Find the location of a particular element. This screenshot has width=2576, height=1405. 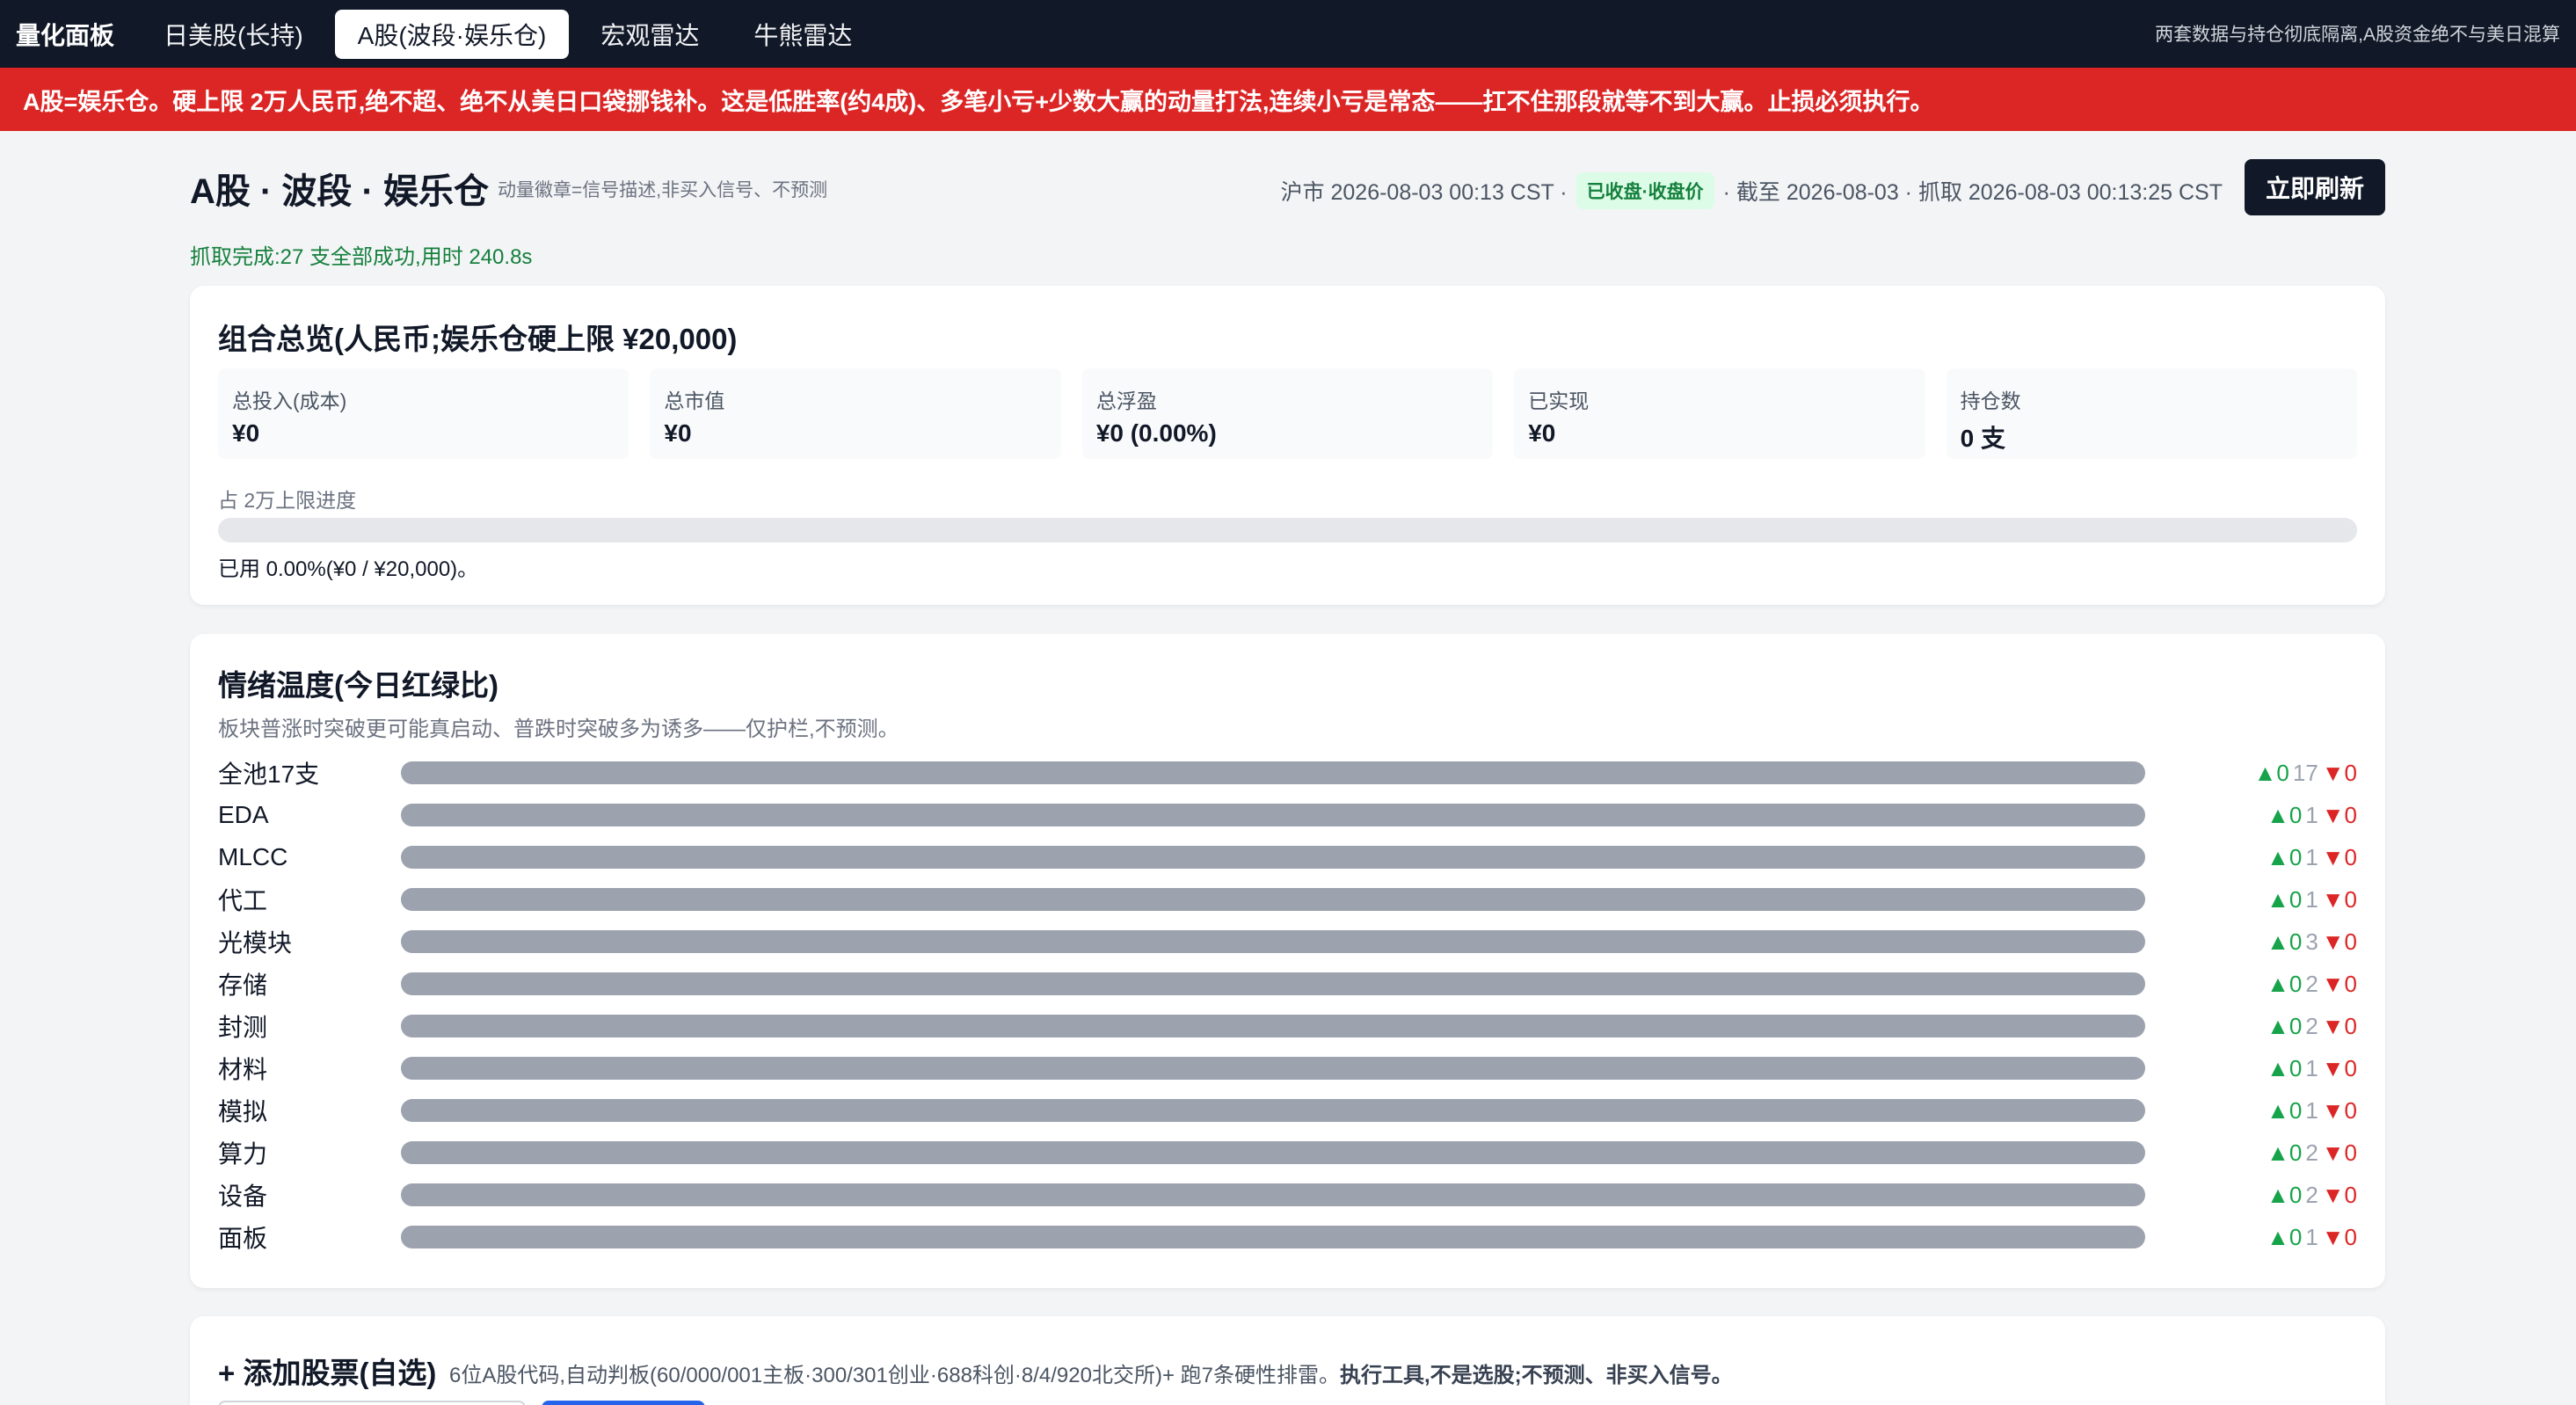

sector-label: 封测 is located at coordinates (243, 1027).